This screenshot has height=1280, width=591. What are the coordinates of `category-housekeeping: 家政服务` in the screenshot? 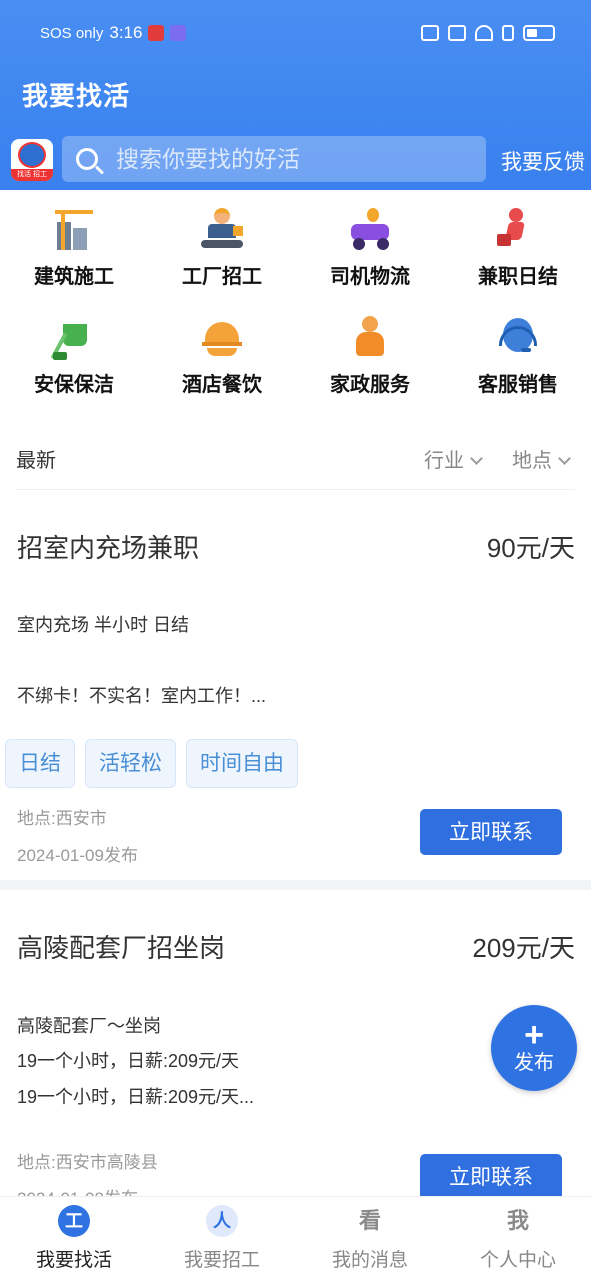 It's located at (370, 358).